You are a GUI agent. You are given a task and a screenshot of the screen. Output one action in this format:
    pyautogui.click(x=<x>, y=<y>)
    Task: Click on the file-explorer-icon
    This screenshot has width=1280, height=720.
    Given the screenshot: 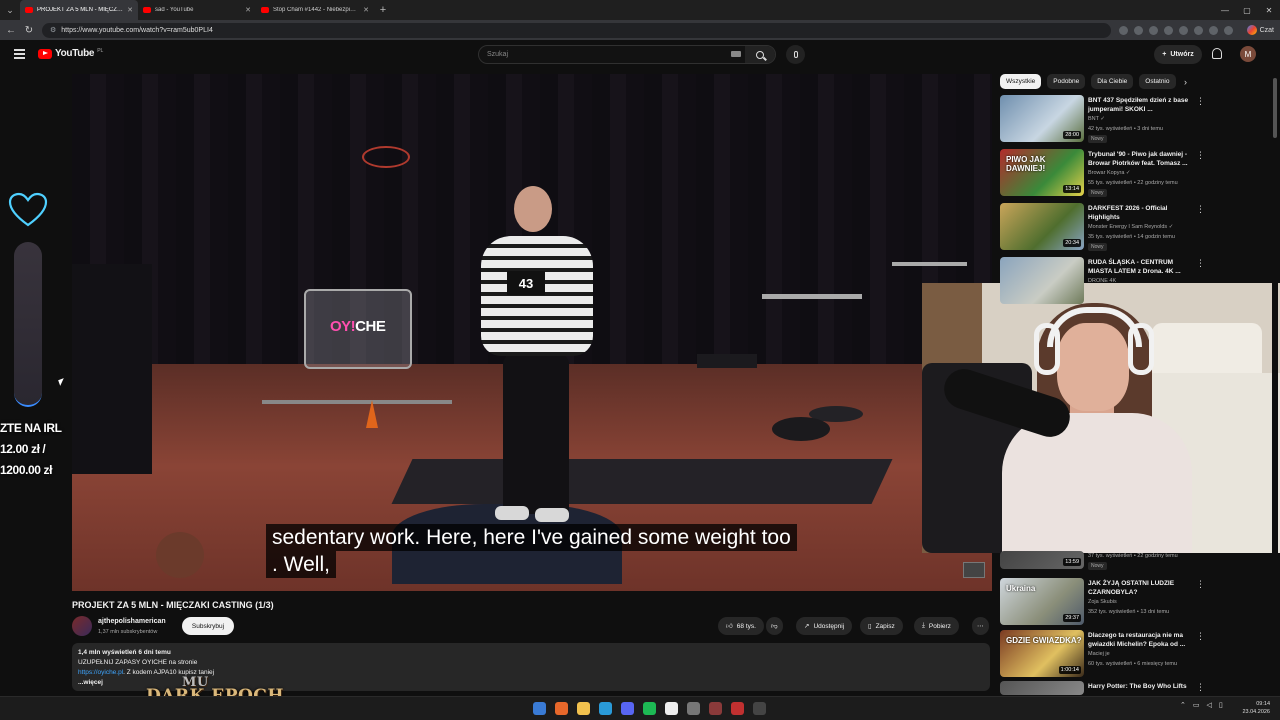 What is the action you would take?
    pyautogui.click(x=583, y=708)
    